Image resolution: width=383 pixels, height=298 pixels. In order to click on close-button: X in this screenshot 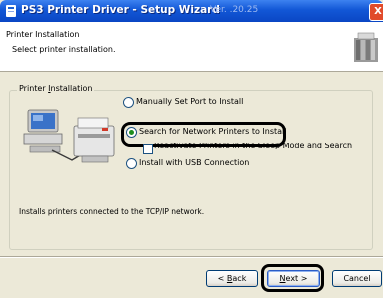, I will do `click(376, 12)`.